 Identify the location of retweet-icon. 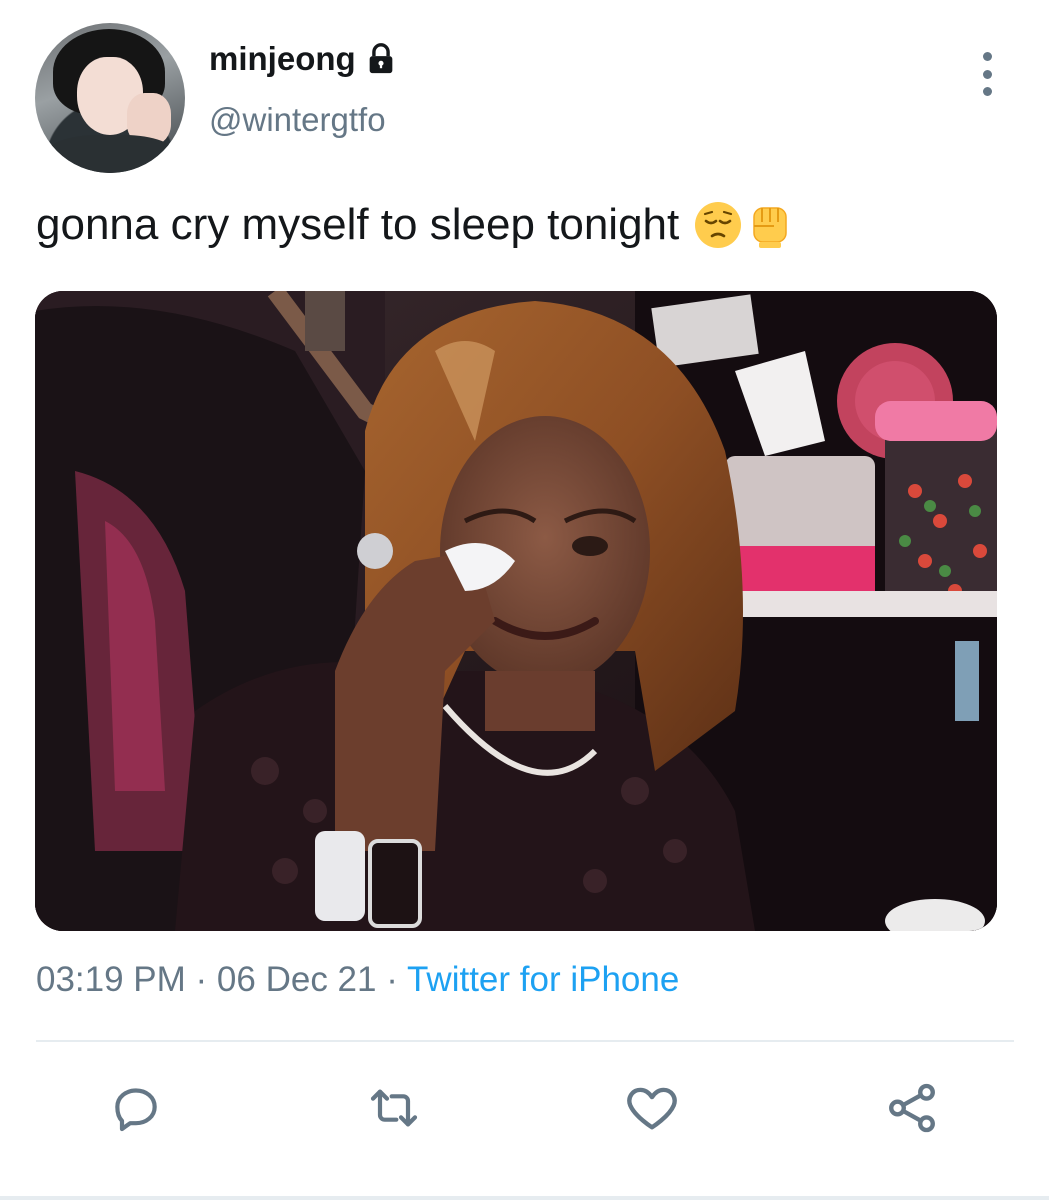
(394, 1110).